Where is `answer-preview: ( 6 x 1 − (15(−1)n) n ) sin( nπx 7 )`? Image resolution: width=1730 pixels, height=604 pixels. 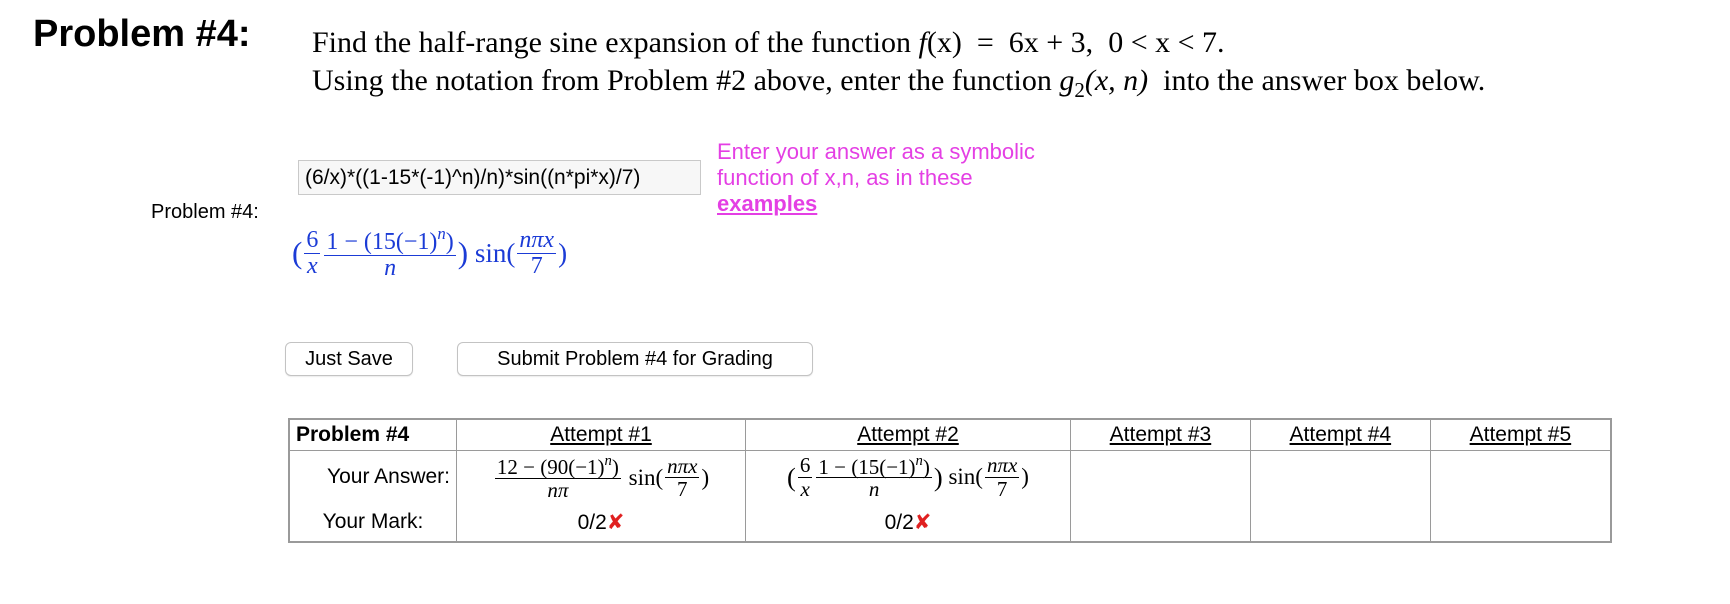 answer-preview: ( 6 x 1 − (15(−1)n) n ) sin( nπx 7 ) is located at coordinates (430, 253).